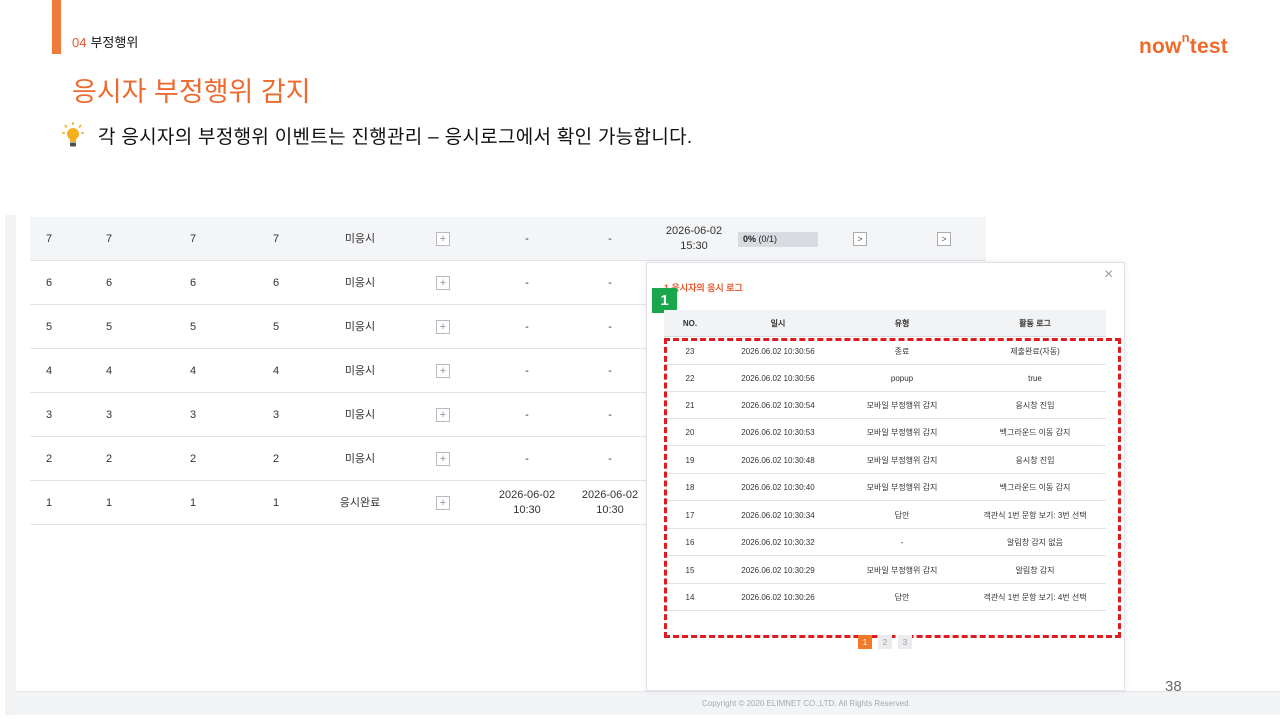  I want to click on end-cell: 2026-06-02 10:30, so click(610, 503).